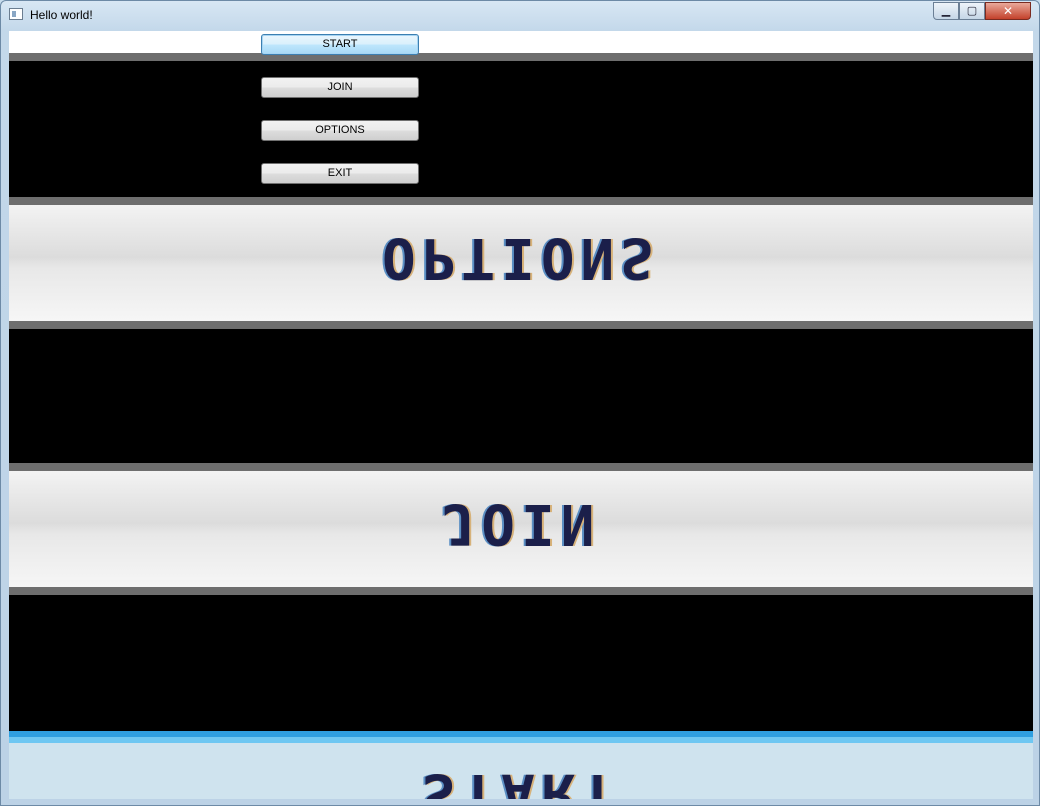  I want to click on options-button: OPTIONS, so click(340, 130).